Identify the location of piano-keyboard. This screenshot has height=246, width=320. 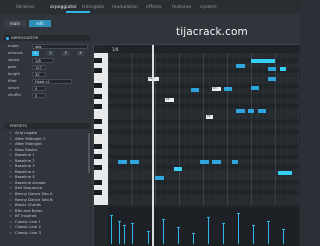
(101, 129).